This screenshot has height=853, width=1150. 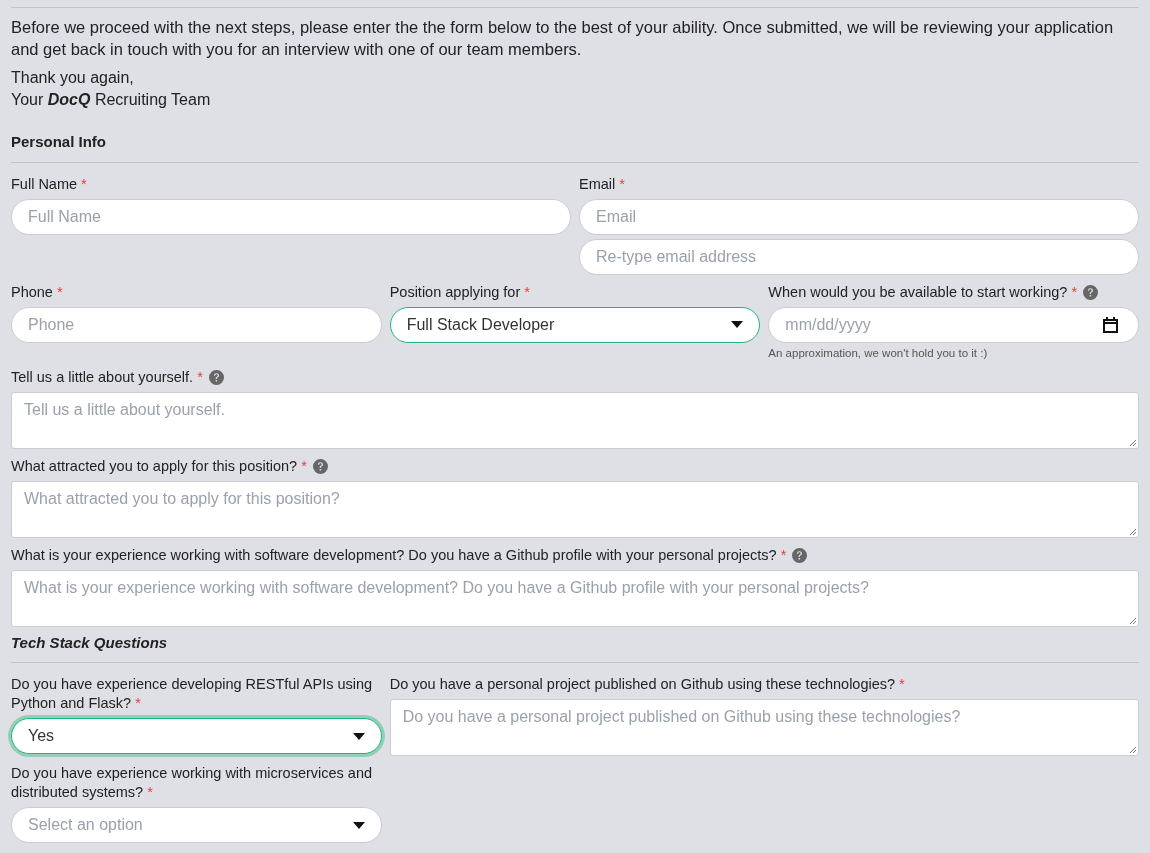 What do you see at coordinates (159, 466) in the screenshot?
I see `field-label: What attracted you to apply for this position? *` at bounding box center [159, 466].